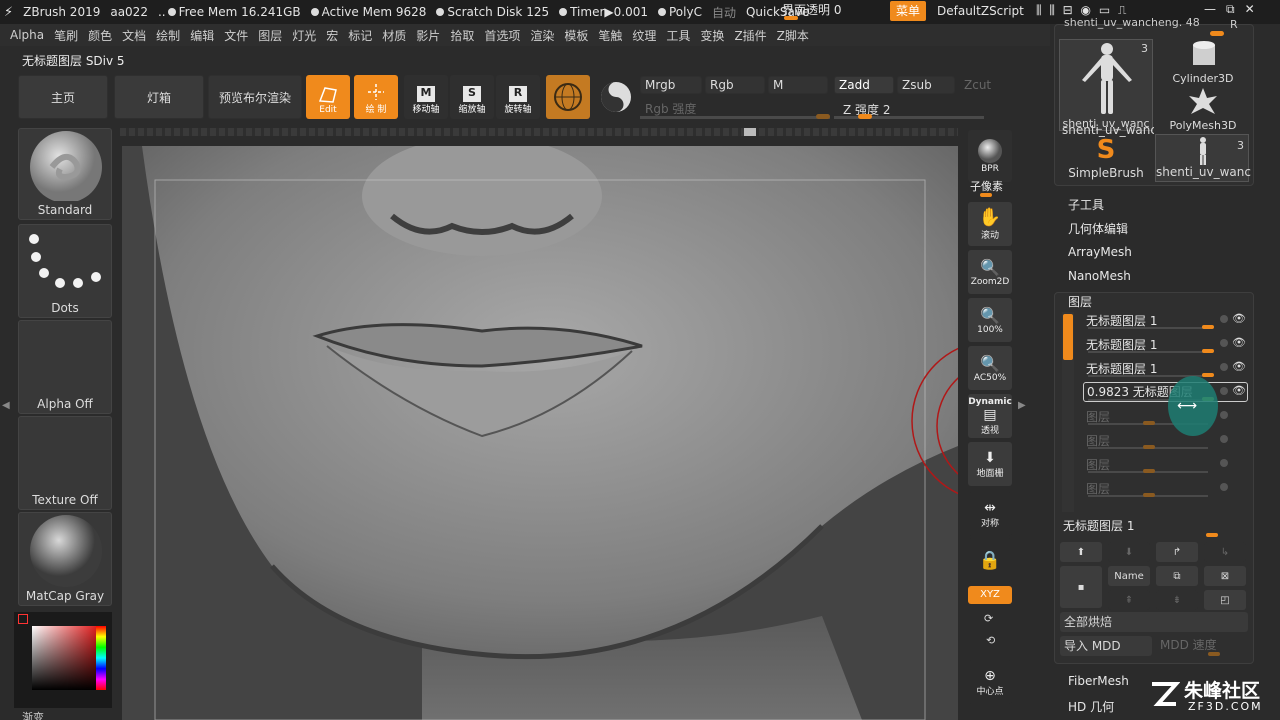 This screenshot has width=1280, height=720. What do you see at coordinates (159, 97) in the screenshot?
I see `lightbox-button: 灯箱` at bounding box center [159, 97].